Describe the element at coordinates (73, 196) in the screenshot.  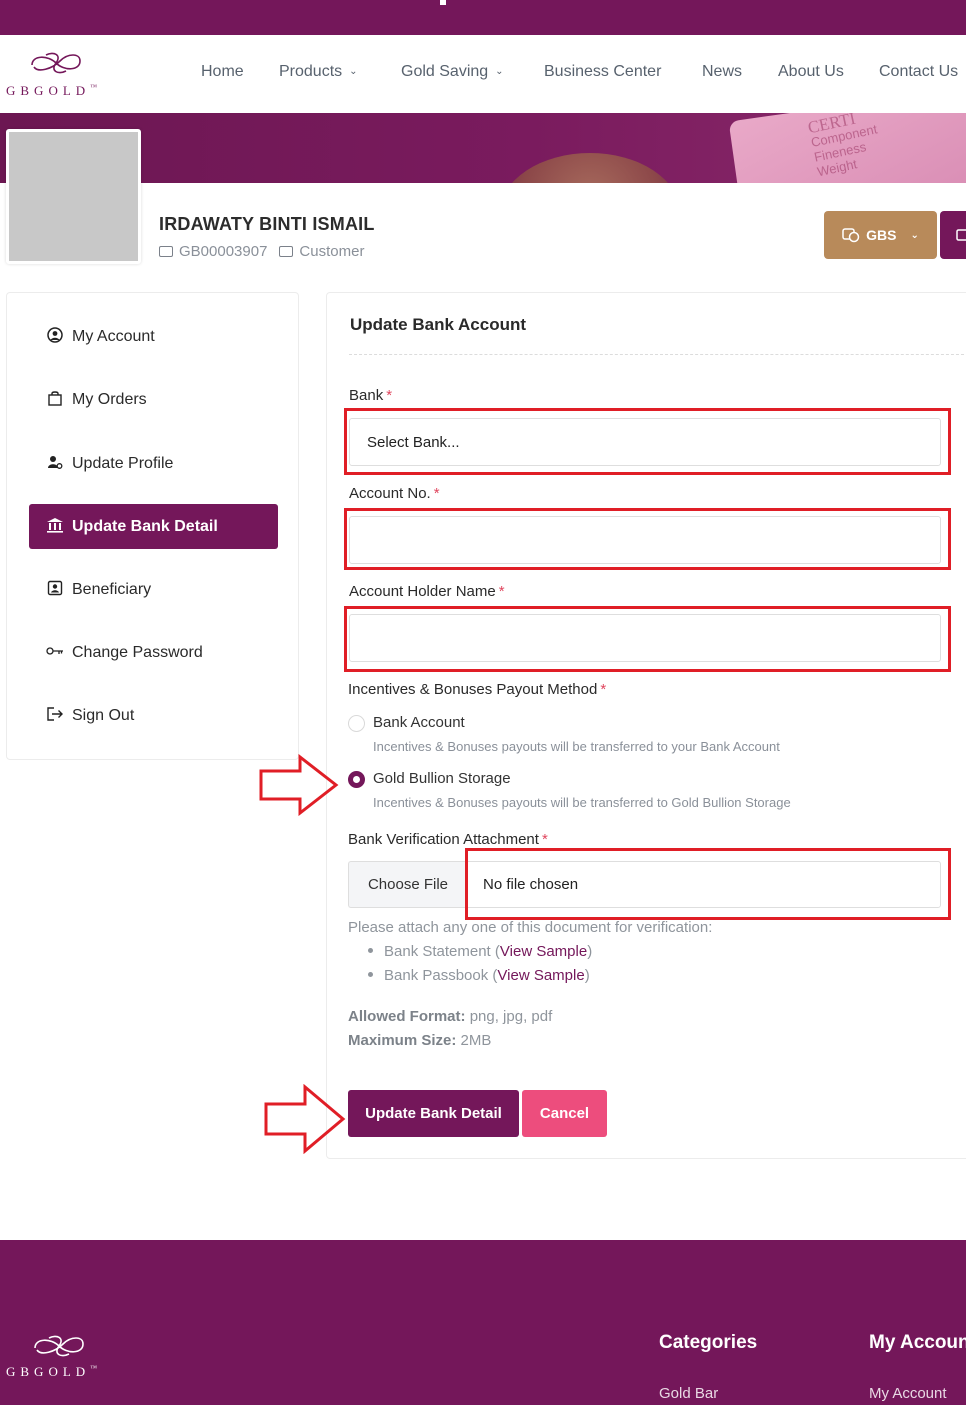
I see `avatar` at that location.